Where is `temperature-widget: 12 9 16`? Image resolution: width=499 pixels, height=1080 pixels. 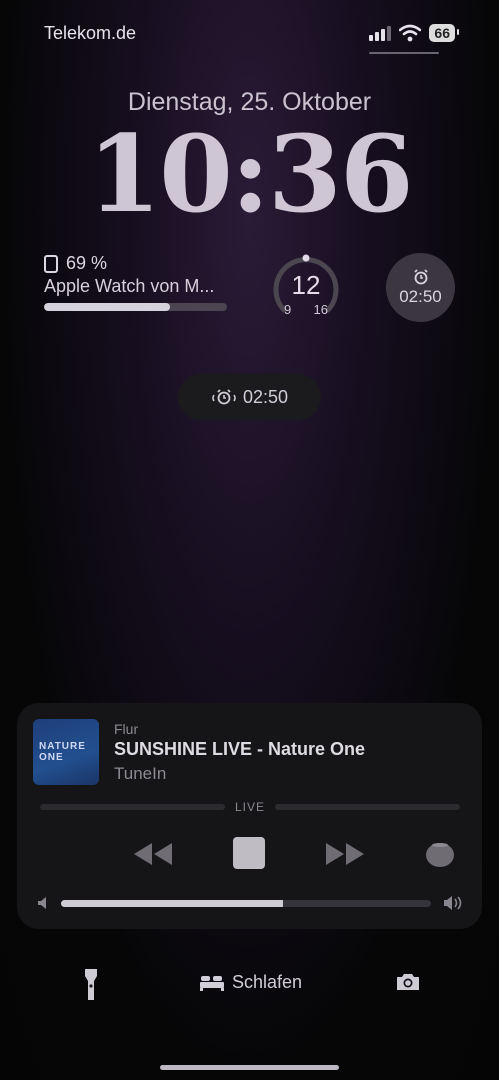
temperature-widget: 12 9 16 is located at coordinates (306, 288).